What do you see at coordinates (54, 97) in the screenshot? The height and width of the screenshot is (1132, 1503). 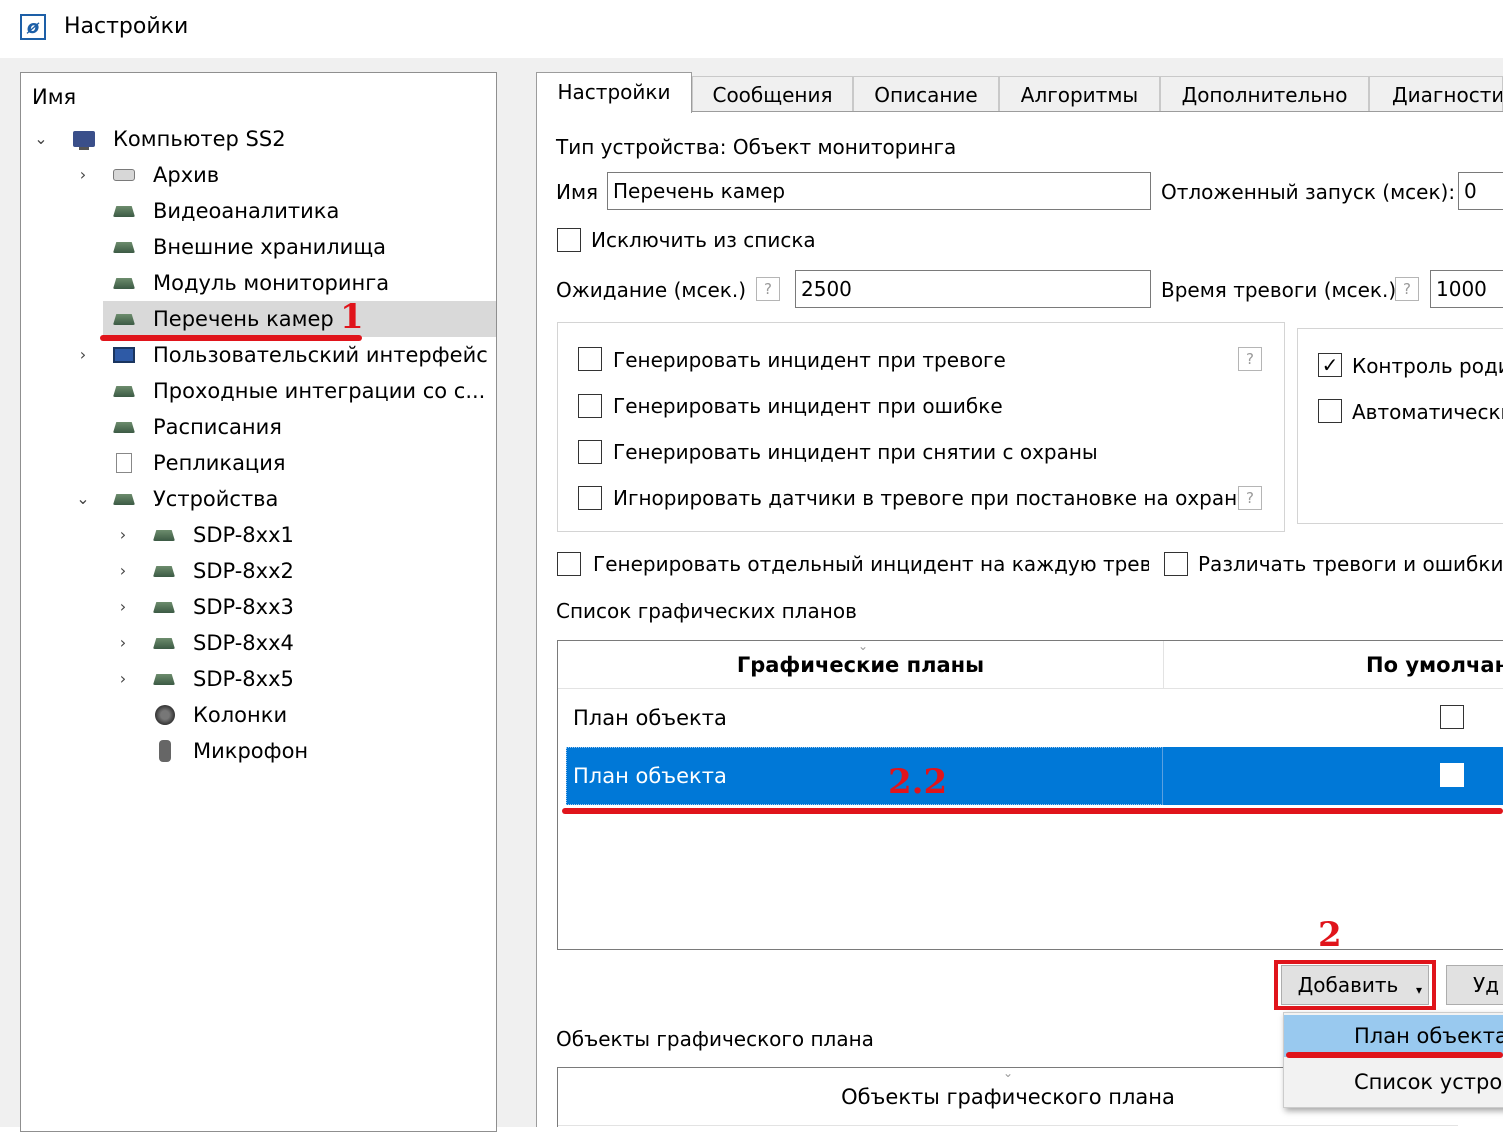 I see `tree-header: Имя` at bounding box center [54, 97].